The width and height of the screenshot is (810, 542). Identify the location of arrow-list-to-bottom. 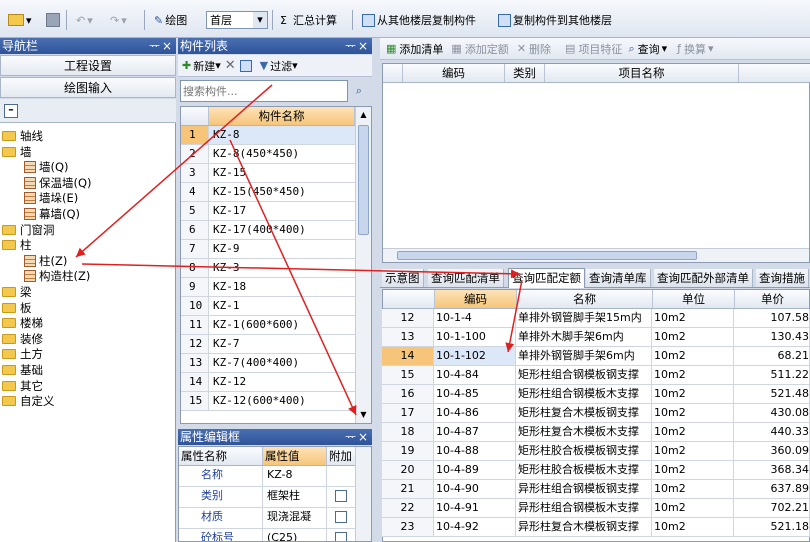
(293, 277).